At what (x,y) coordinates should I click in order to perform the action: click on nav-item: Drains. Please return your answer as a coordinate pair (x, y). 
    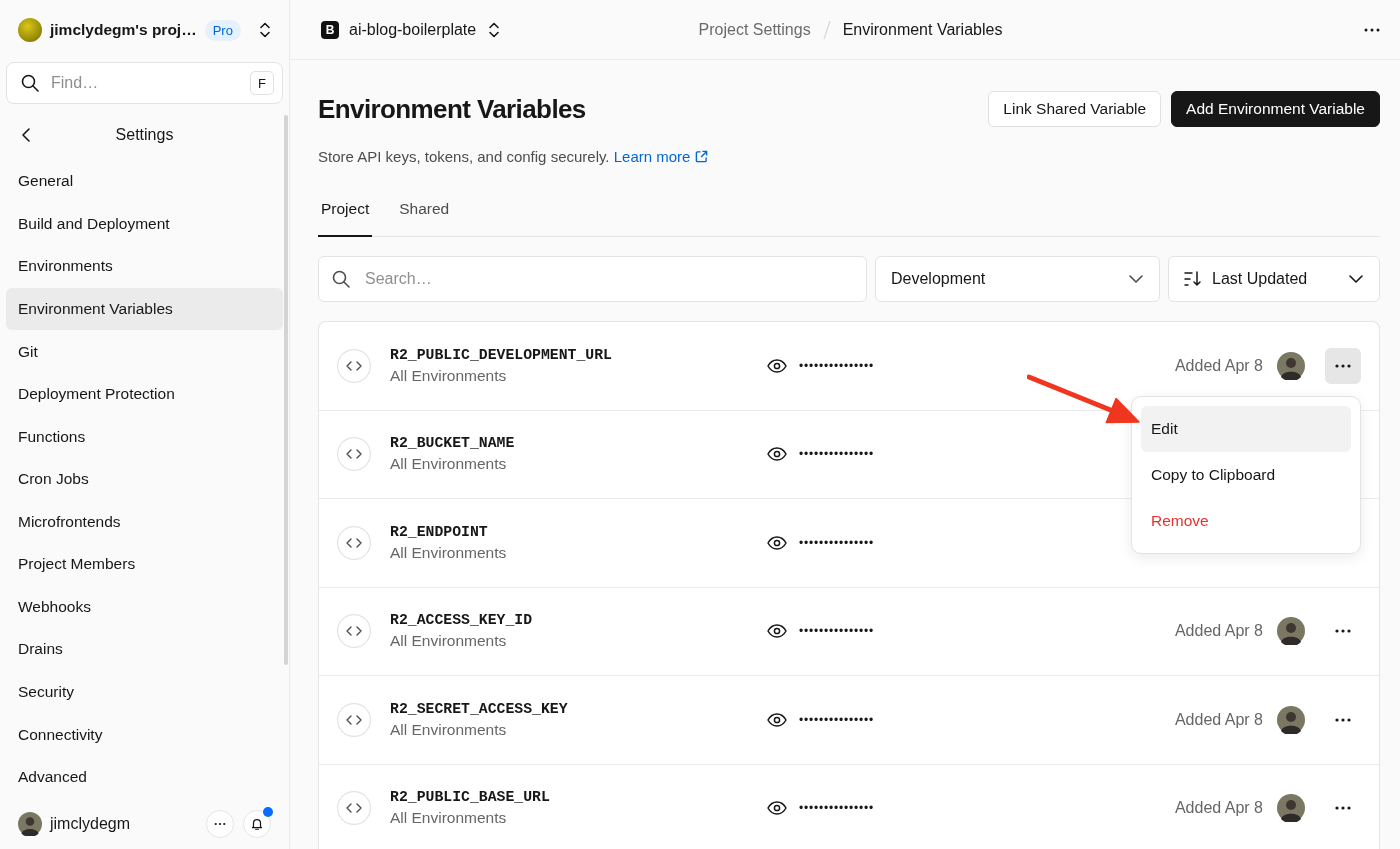
    Looking at the image, I should click on (144, 649).